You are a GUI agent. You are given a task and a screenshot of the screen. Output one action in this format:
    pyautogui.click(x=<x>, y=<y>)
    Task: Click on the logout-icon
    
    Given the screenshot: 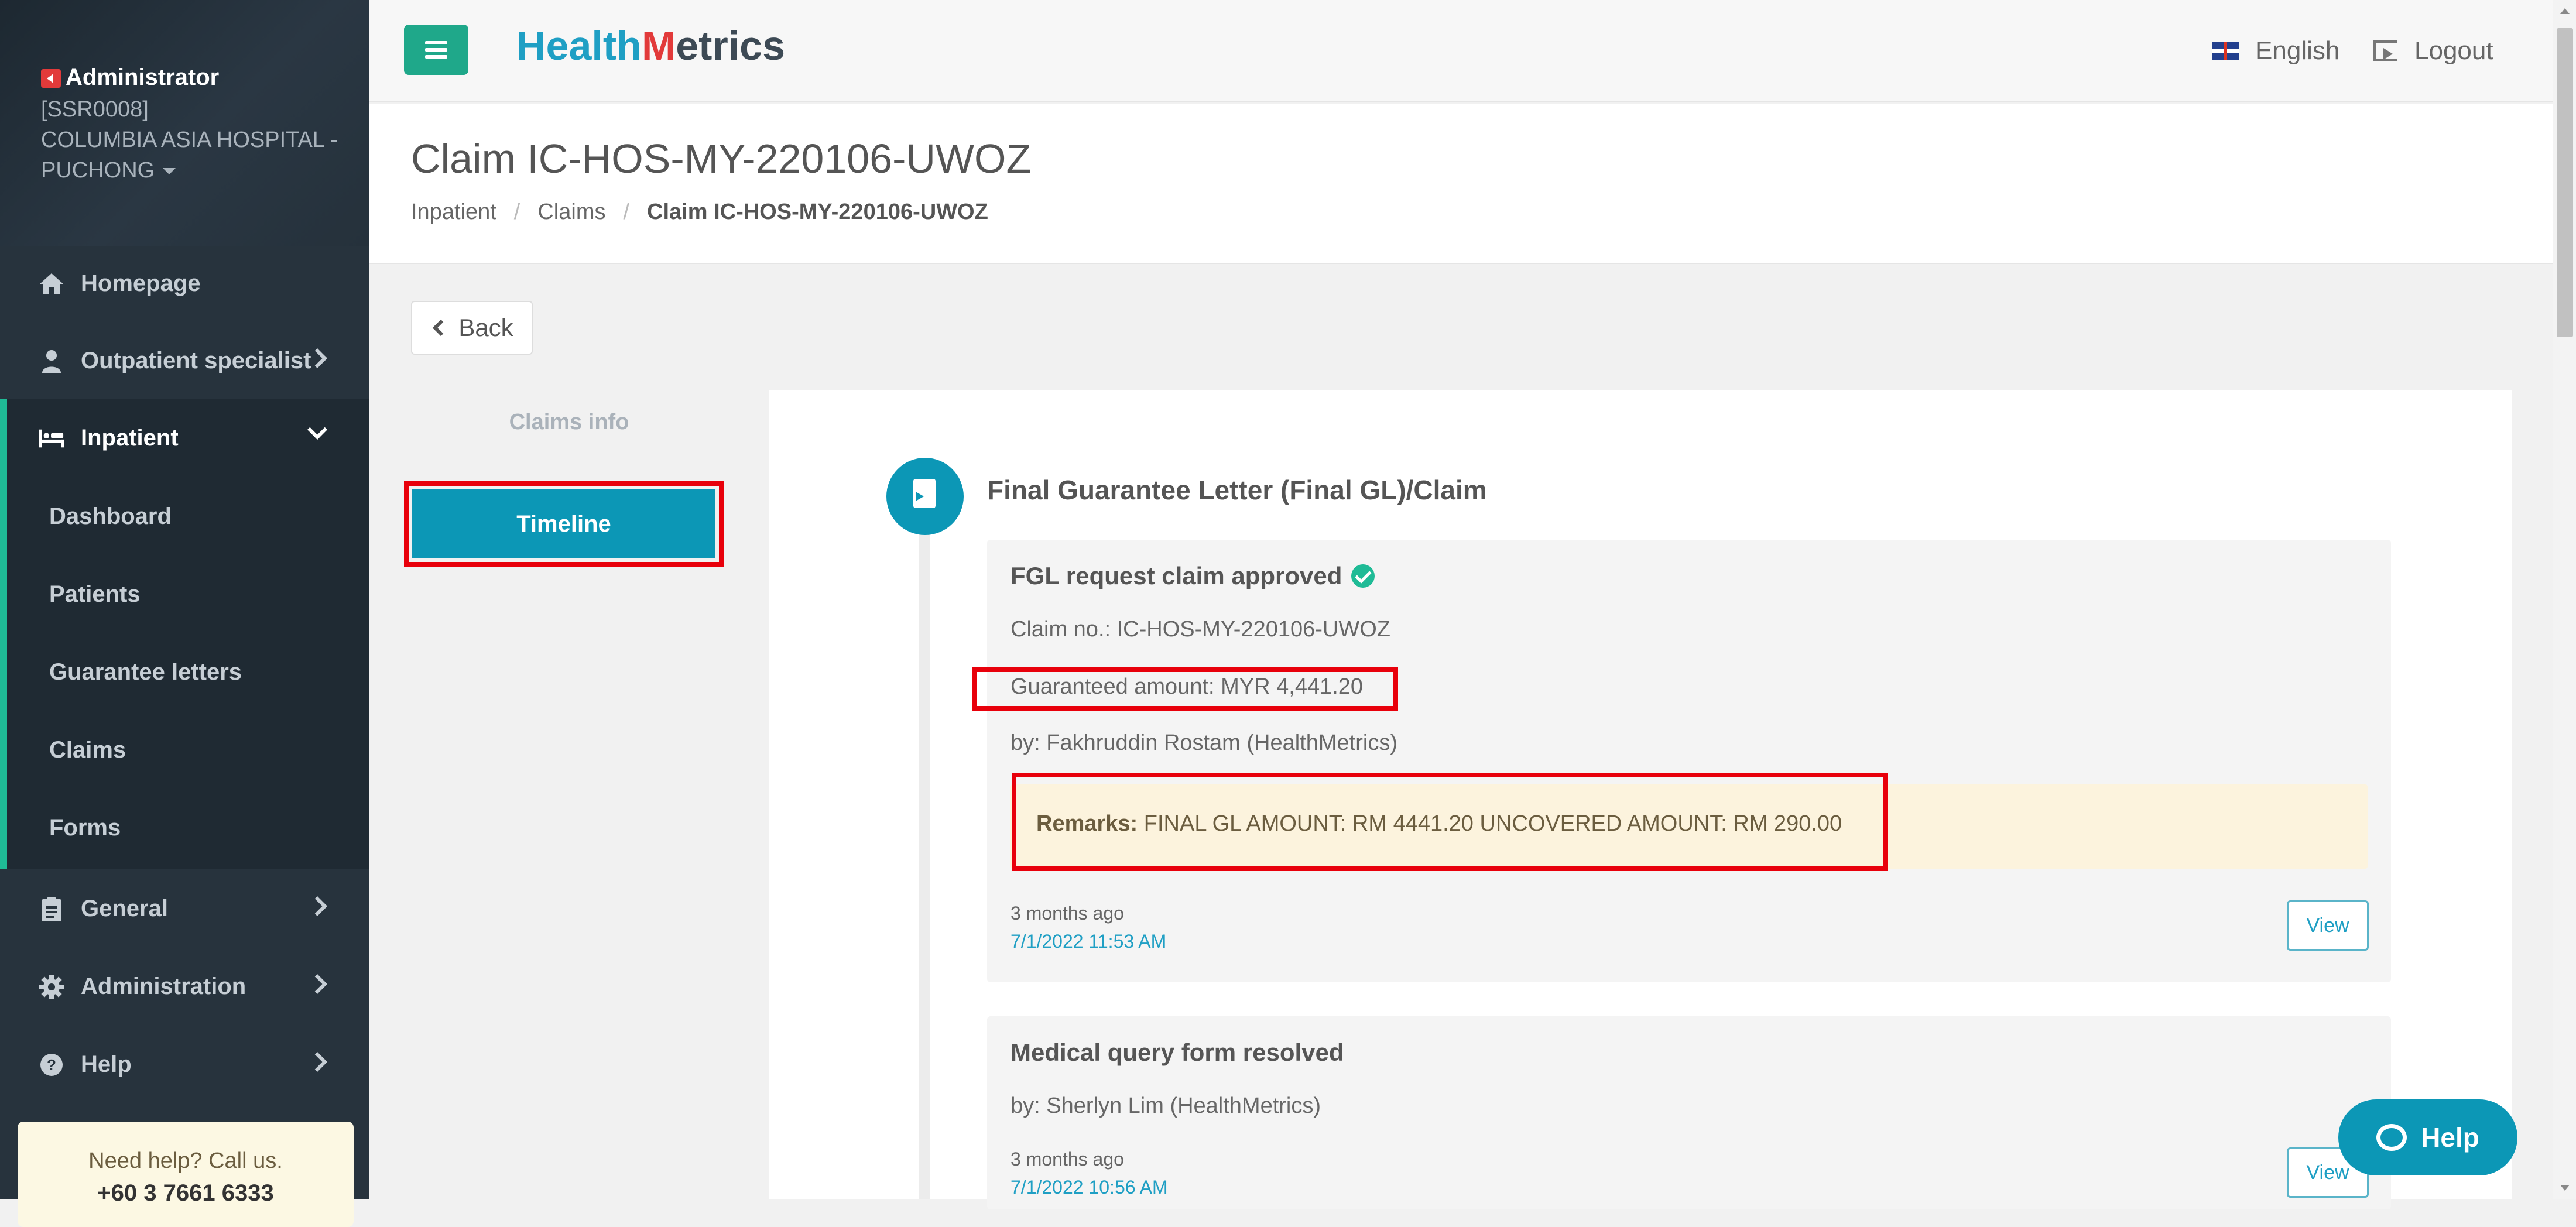 What is the action you would take?
    pyautogui.click(x=2385, y=51)
    